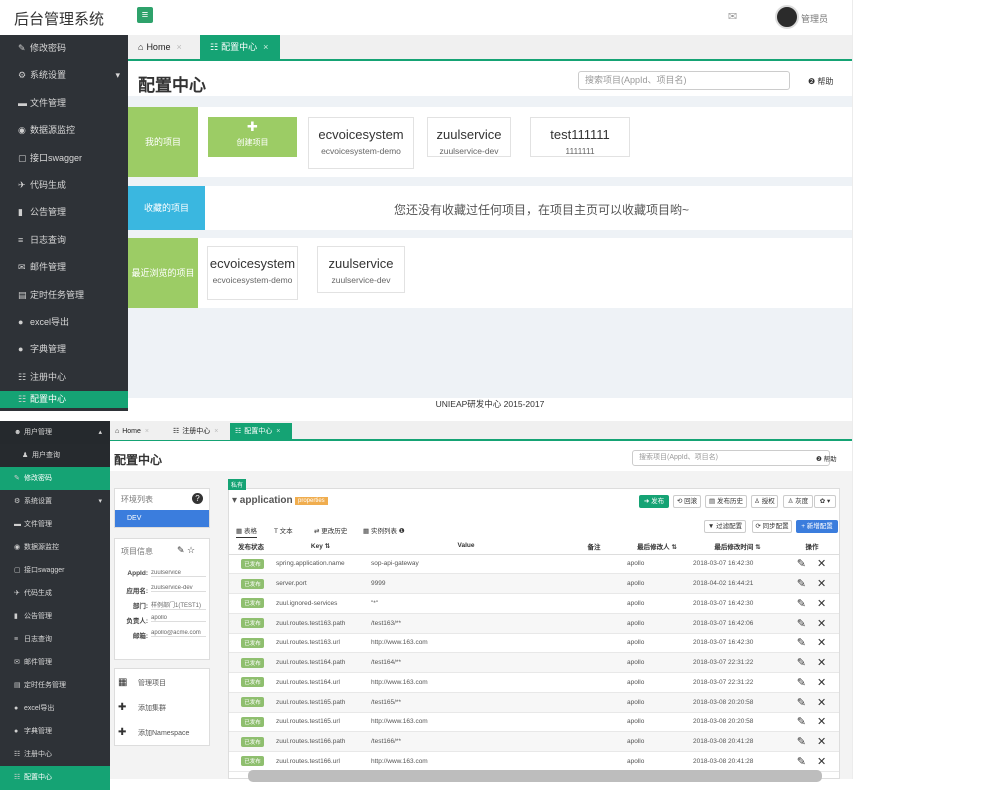 This screenshot has width=1005, height=790. Describe the element at coordinates (163, 47) in the screenshot. I see `tab-0: ⌂ Home ×` at that location.